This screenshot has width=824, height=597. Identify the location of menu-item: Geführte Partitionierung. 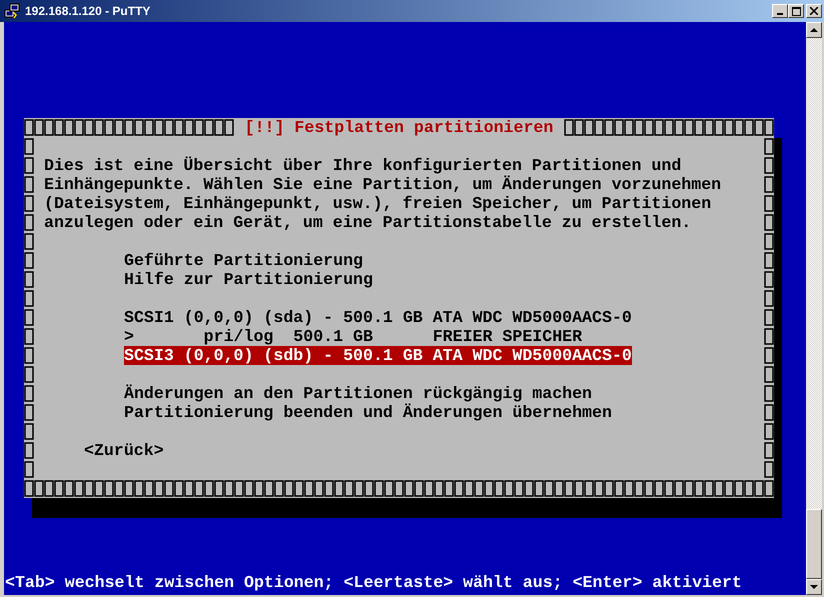
(243, 260).